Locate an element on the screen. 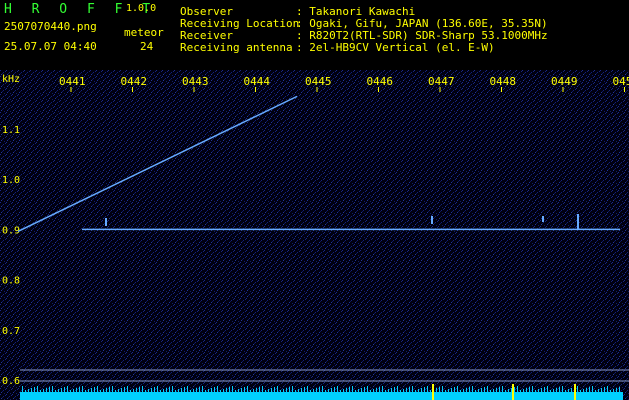 This screenshot has width=629, height=400. y-tick-label: 0.7 is located at coordinates (11, 331).